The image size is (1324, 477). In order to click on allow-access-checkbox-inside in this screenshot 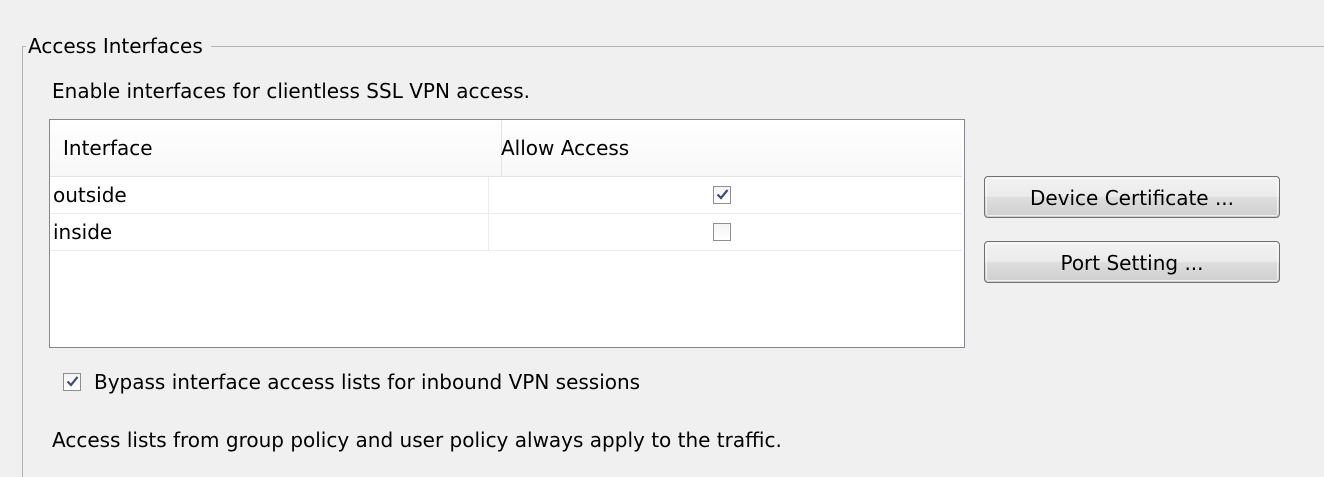, I will do `click(722, 232)`.